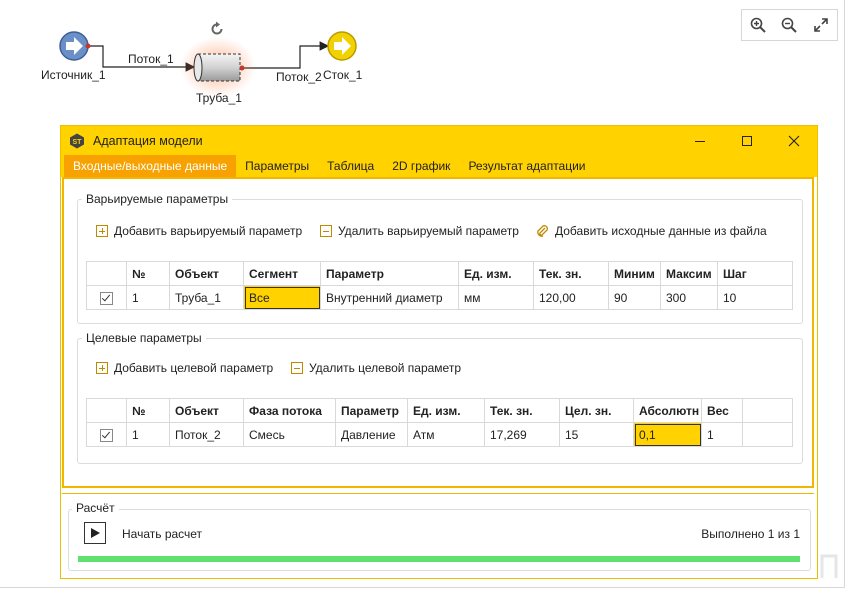 The width and height of the screenshot is (846, 589). What do you see at coordinates (428, 231) in the screenshot?
I see `remove-varied-param-label: Удалить варьируемый параметр` at bounding box center [428, 231].